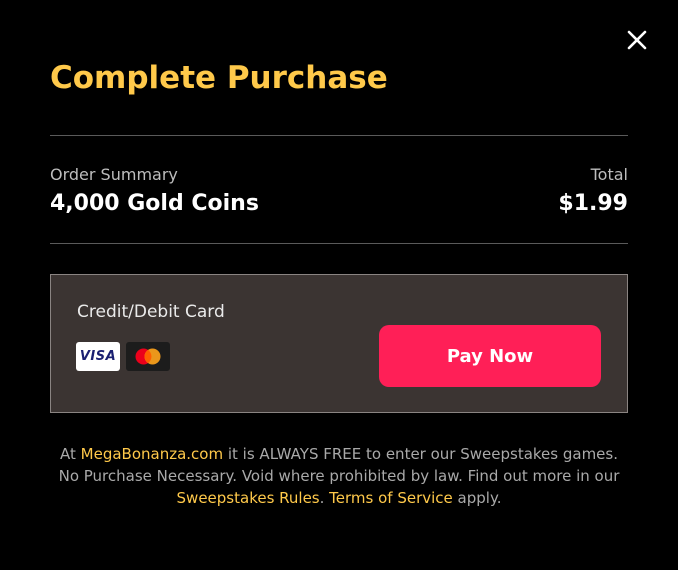  What do you see at coordinates (151, 312) in the screenshot?
I see `payment-method-label: Credit/Debit Card` at bounding box center [151, 312].